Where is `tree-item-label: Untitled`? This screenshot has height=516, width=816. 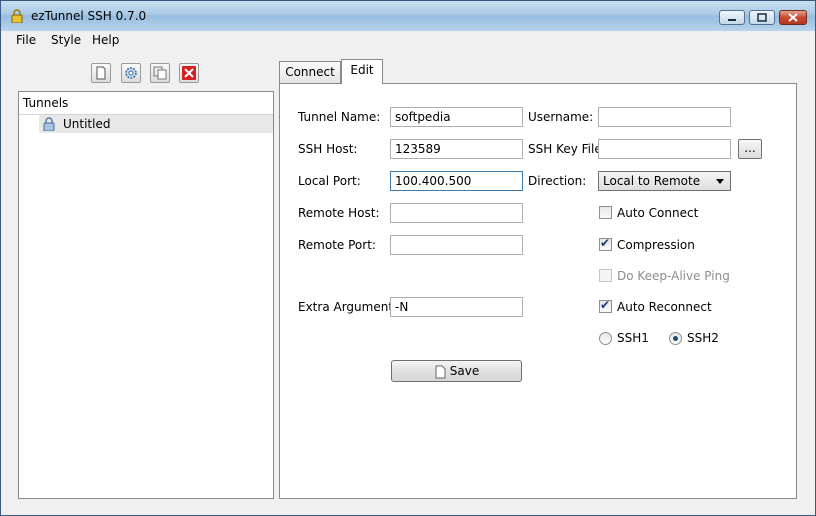
tree-item-label: Untitled is located at coordinates (87, 124).